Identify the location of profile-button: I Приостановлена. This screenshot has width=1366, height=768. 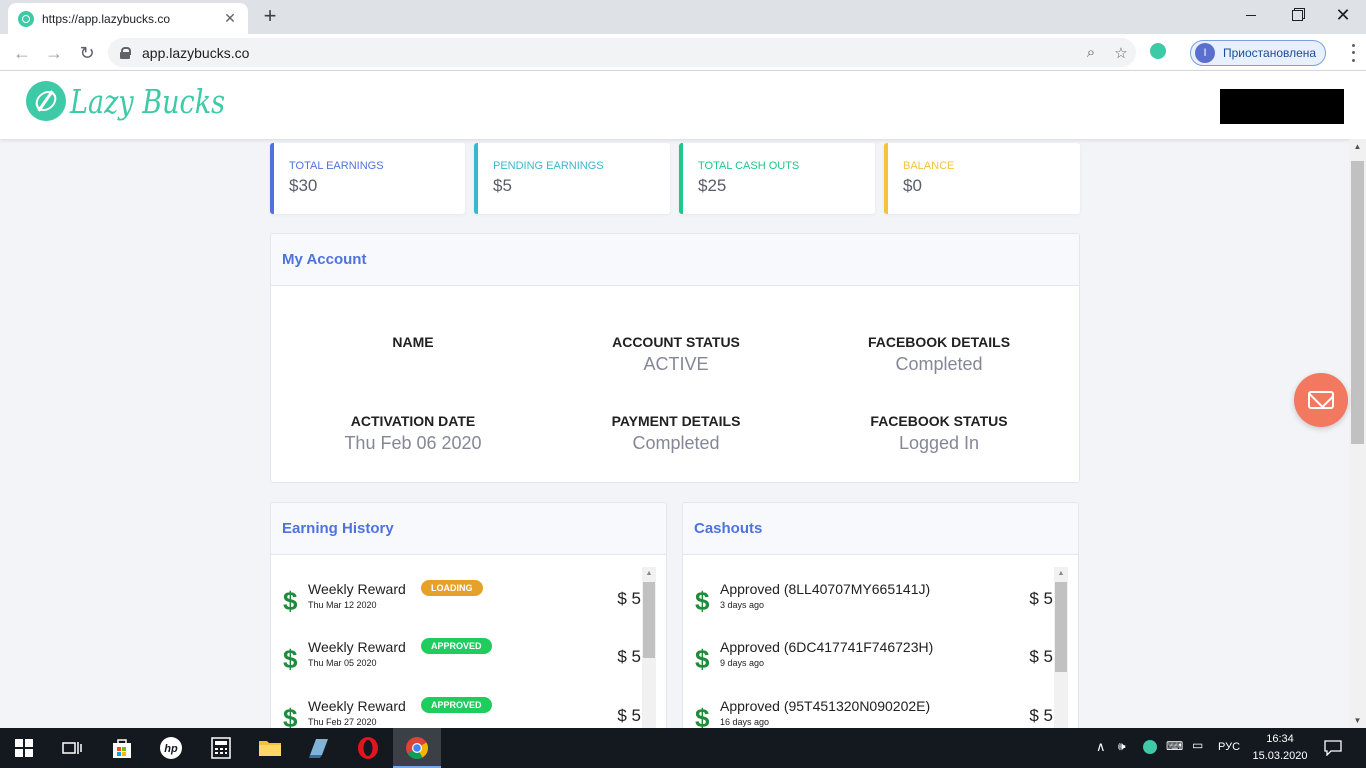
(1258, 53).